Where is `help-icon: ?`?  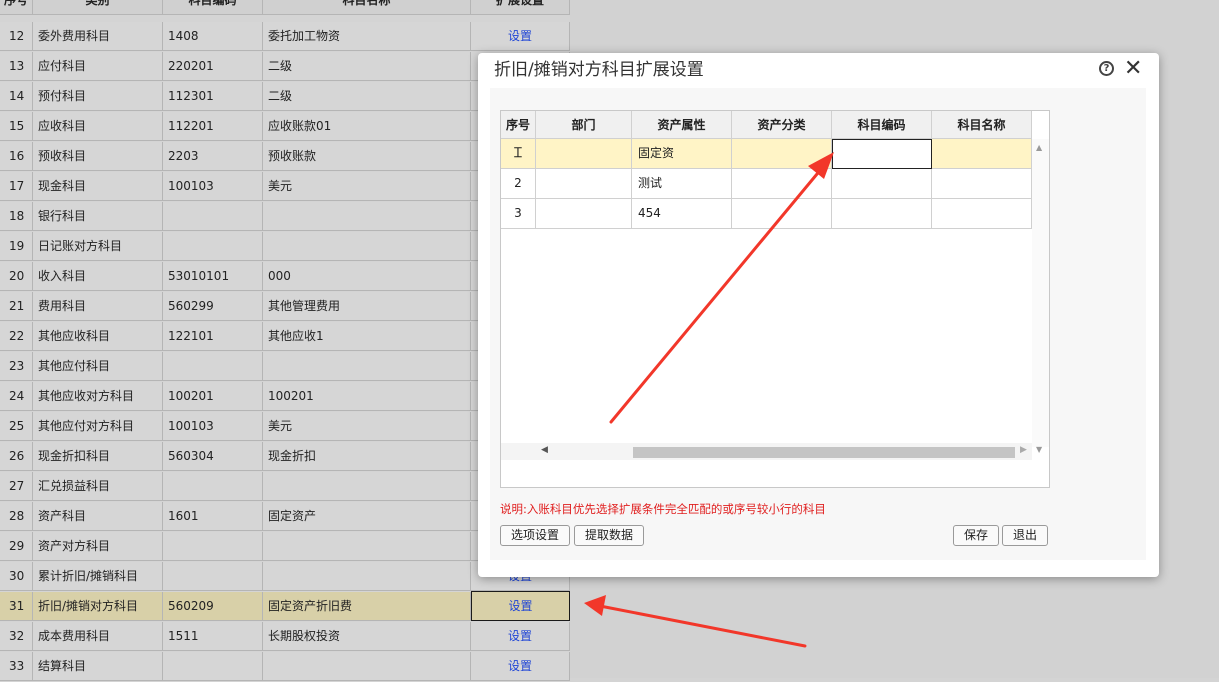 help-icon: ? is located at coordinates (1106, 68).